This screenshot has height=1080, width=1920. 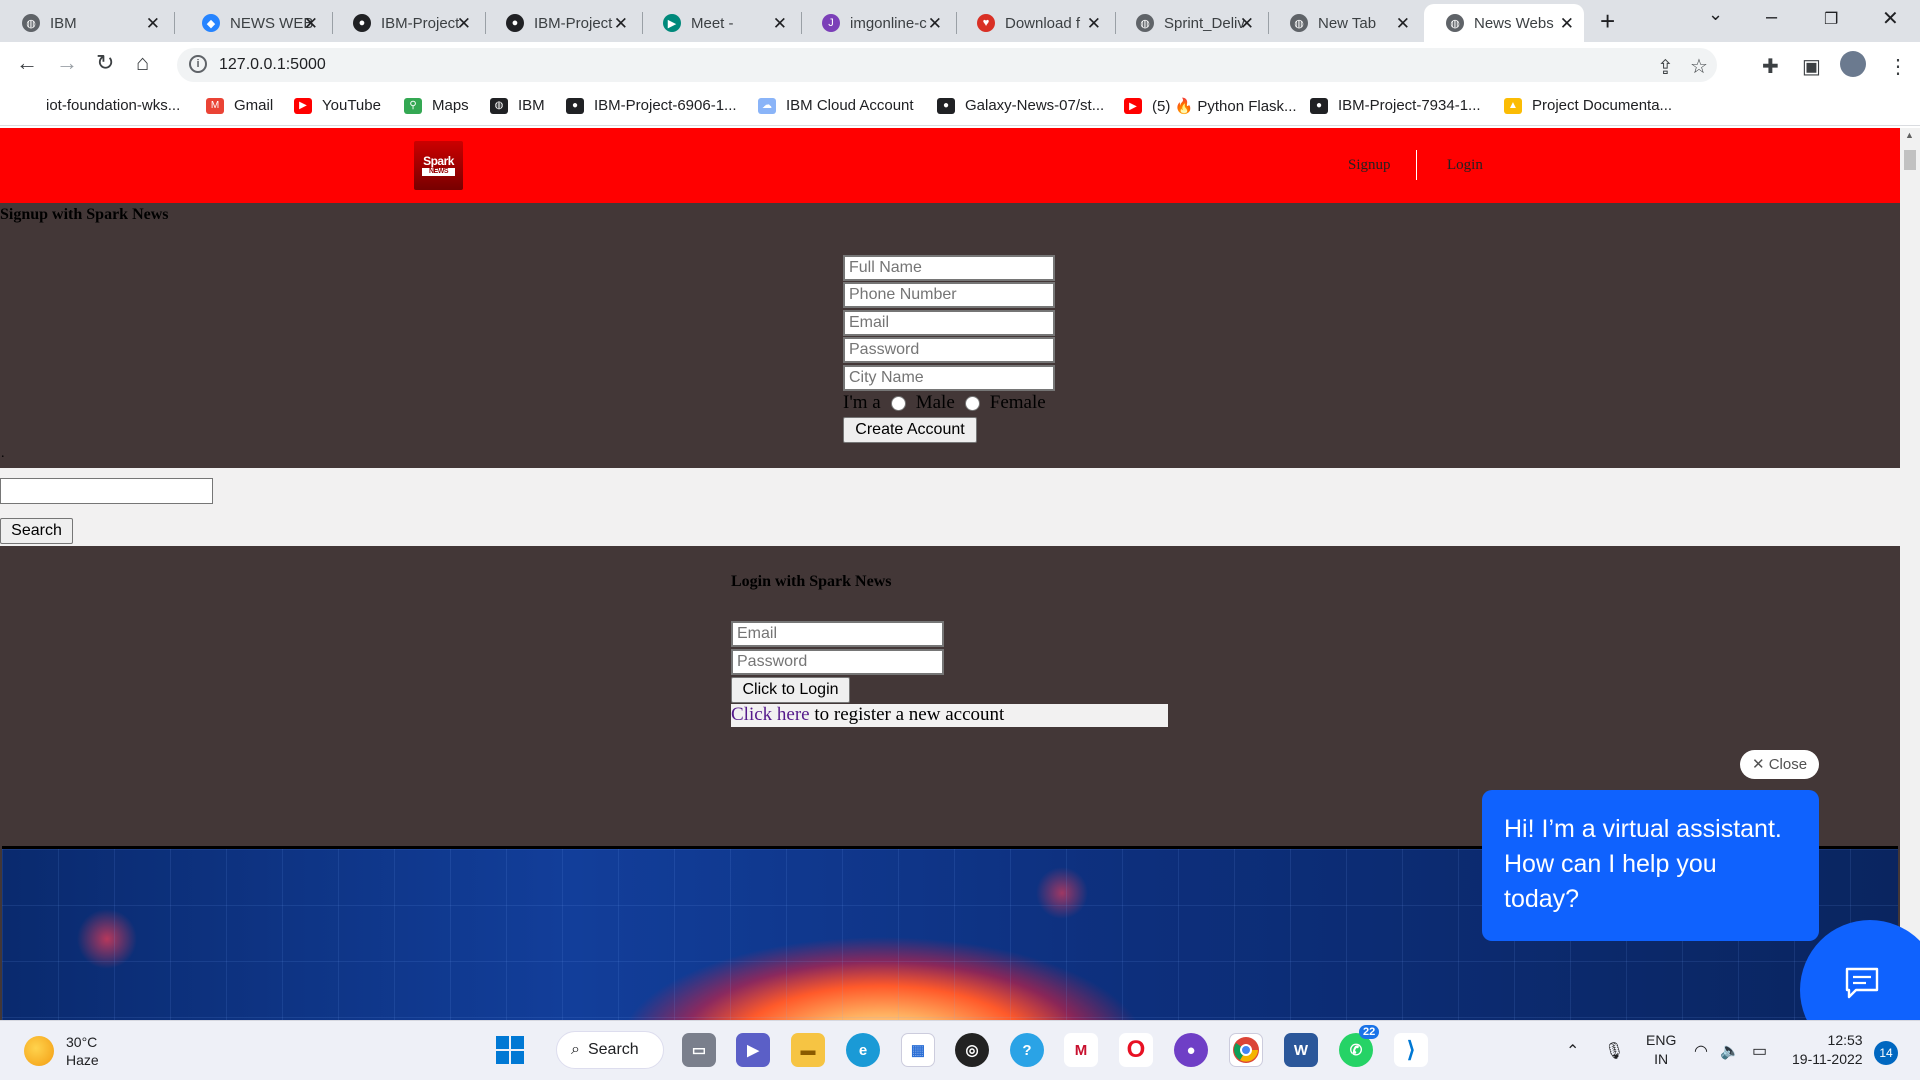 What do you see at coordinates (1191, 1050) in the screenshot?
I see `maps-pin-icon: ●` at bounding box center [1191, 1050].